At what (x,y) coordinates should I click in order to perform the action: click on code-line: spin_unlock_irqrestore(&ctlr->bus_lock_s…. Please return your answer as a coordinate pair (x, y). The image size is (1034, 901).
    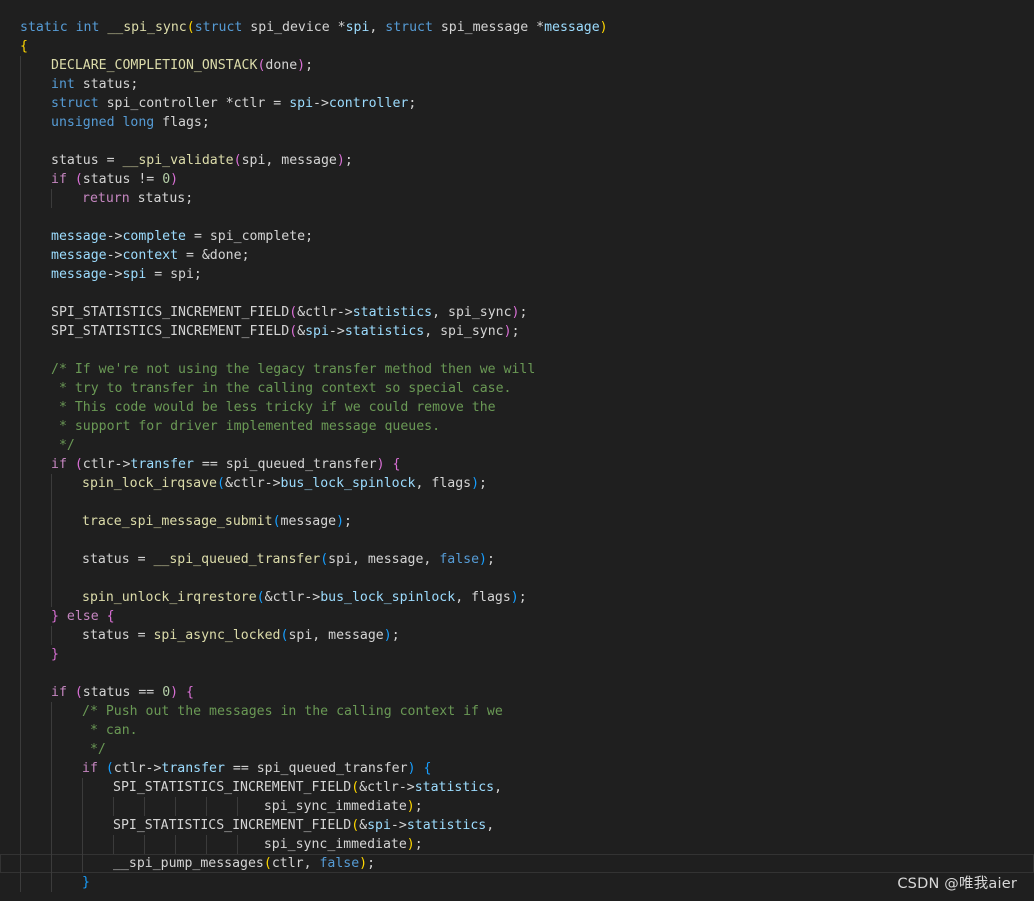
    Looking at the image, I should click on (517, 597).